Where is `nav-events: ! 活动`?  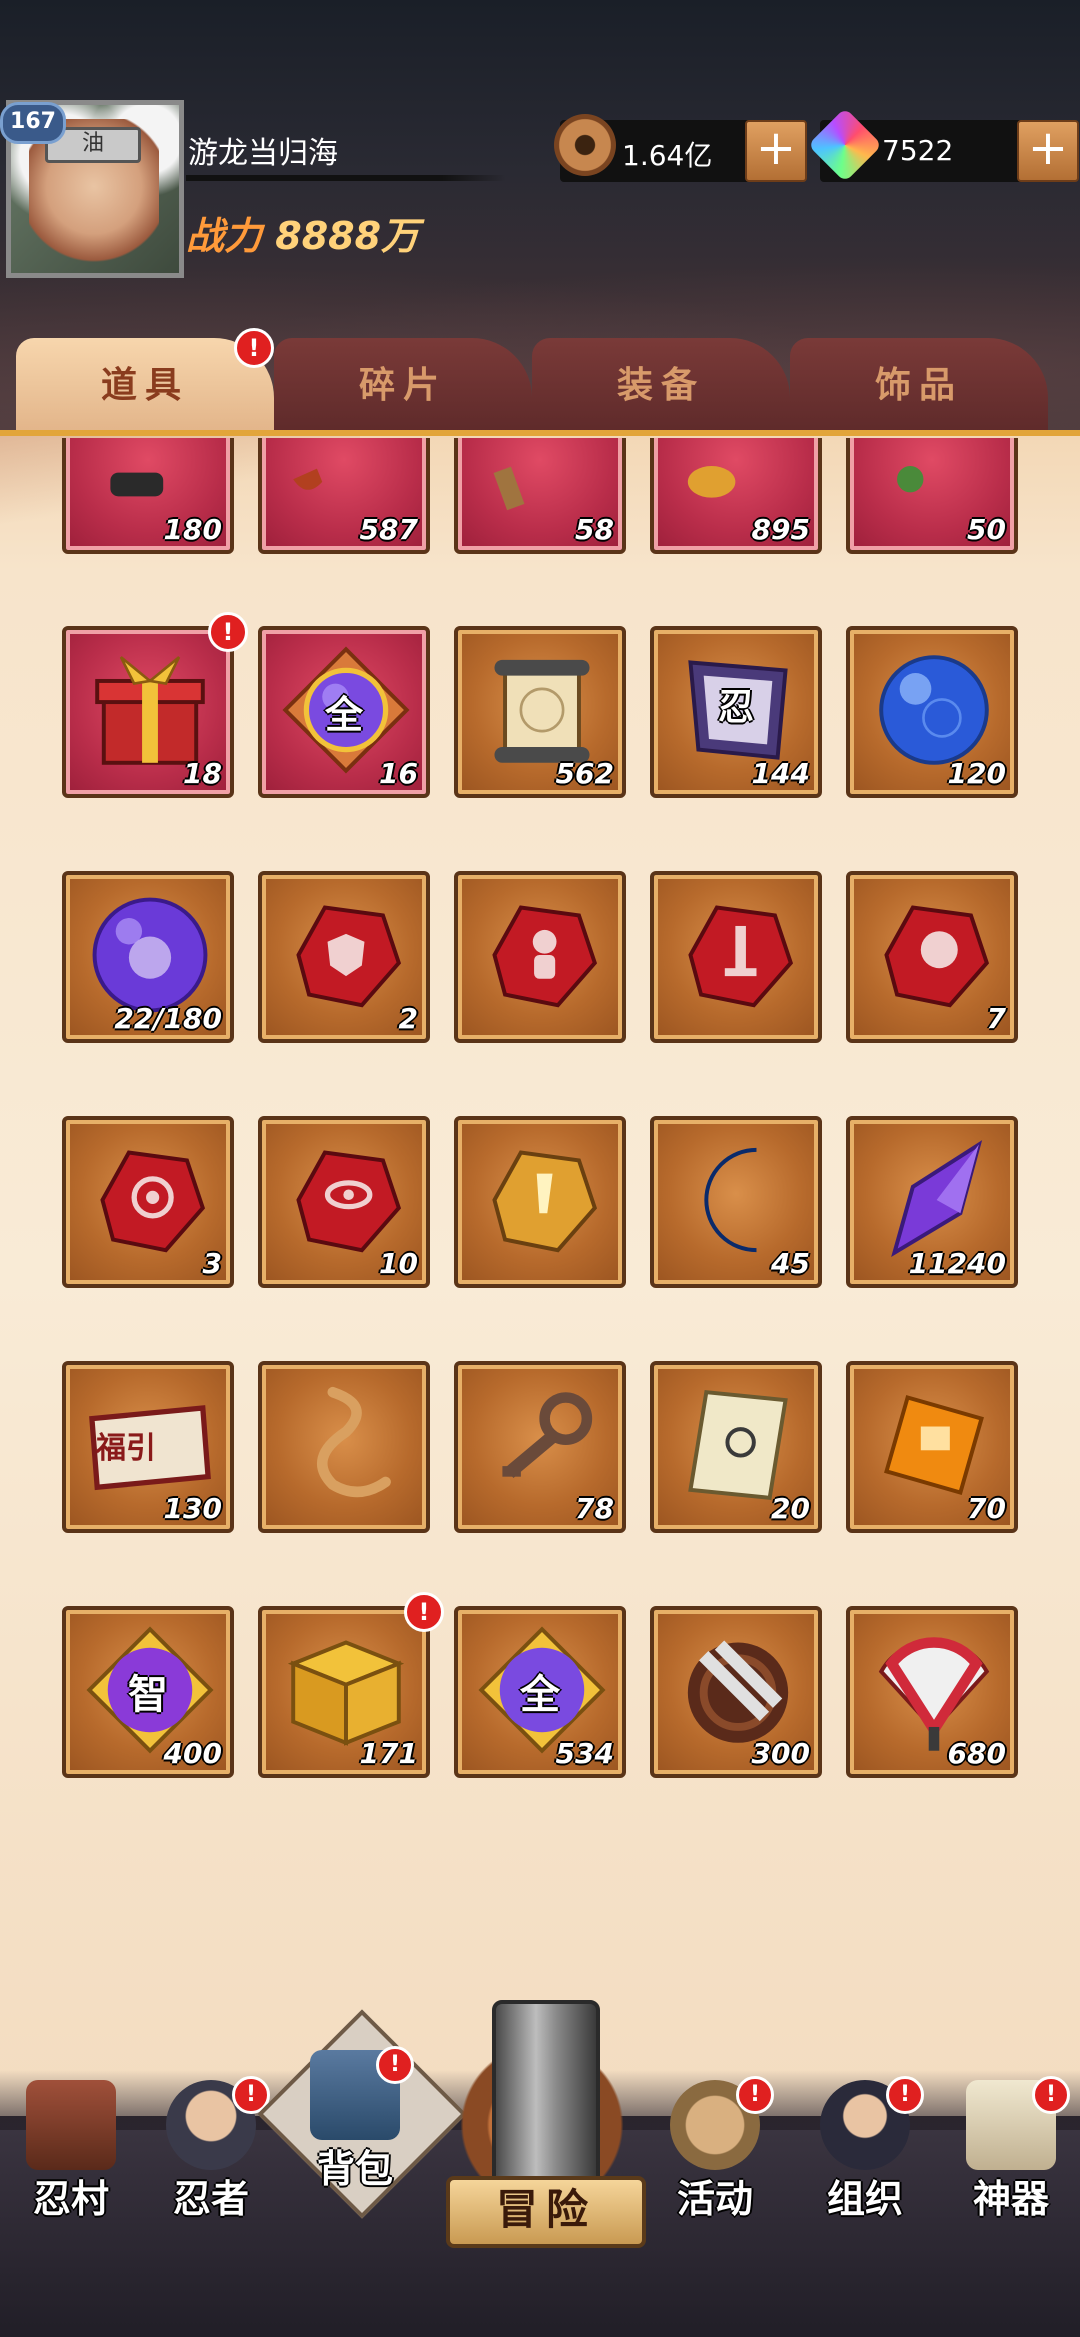
nav-events: ! 活动 is located at coordinates (715, 2148).